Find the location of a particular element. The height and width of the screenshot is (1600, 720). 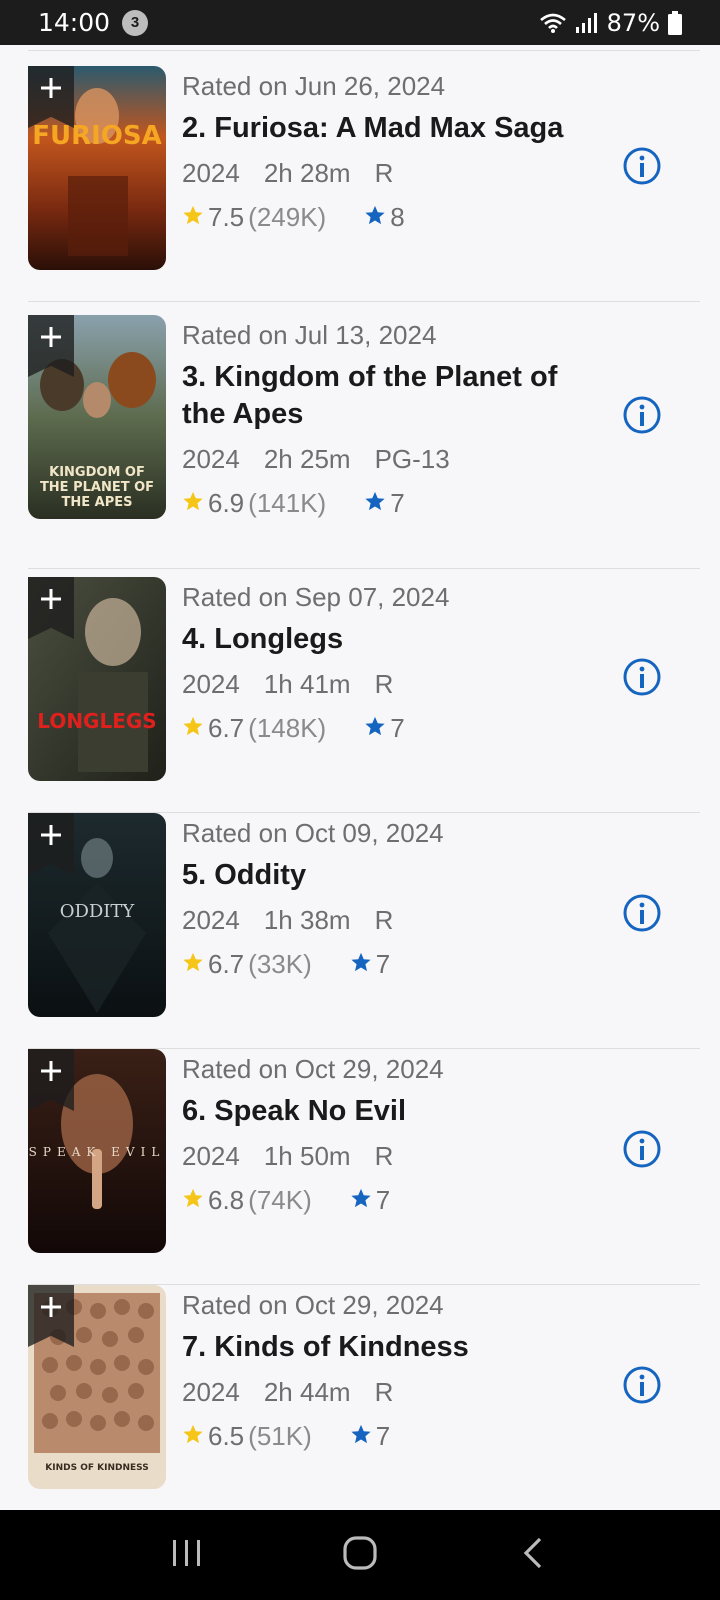

movie-meta: 2024 2h 28m R is located at coordinates (392, 173).